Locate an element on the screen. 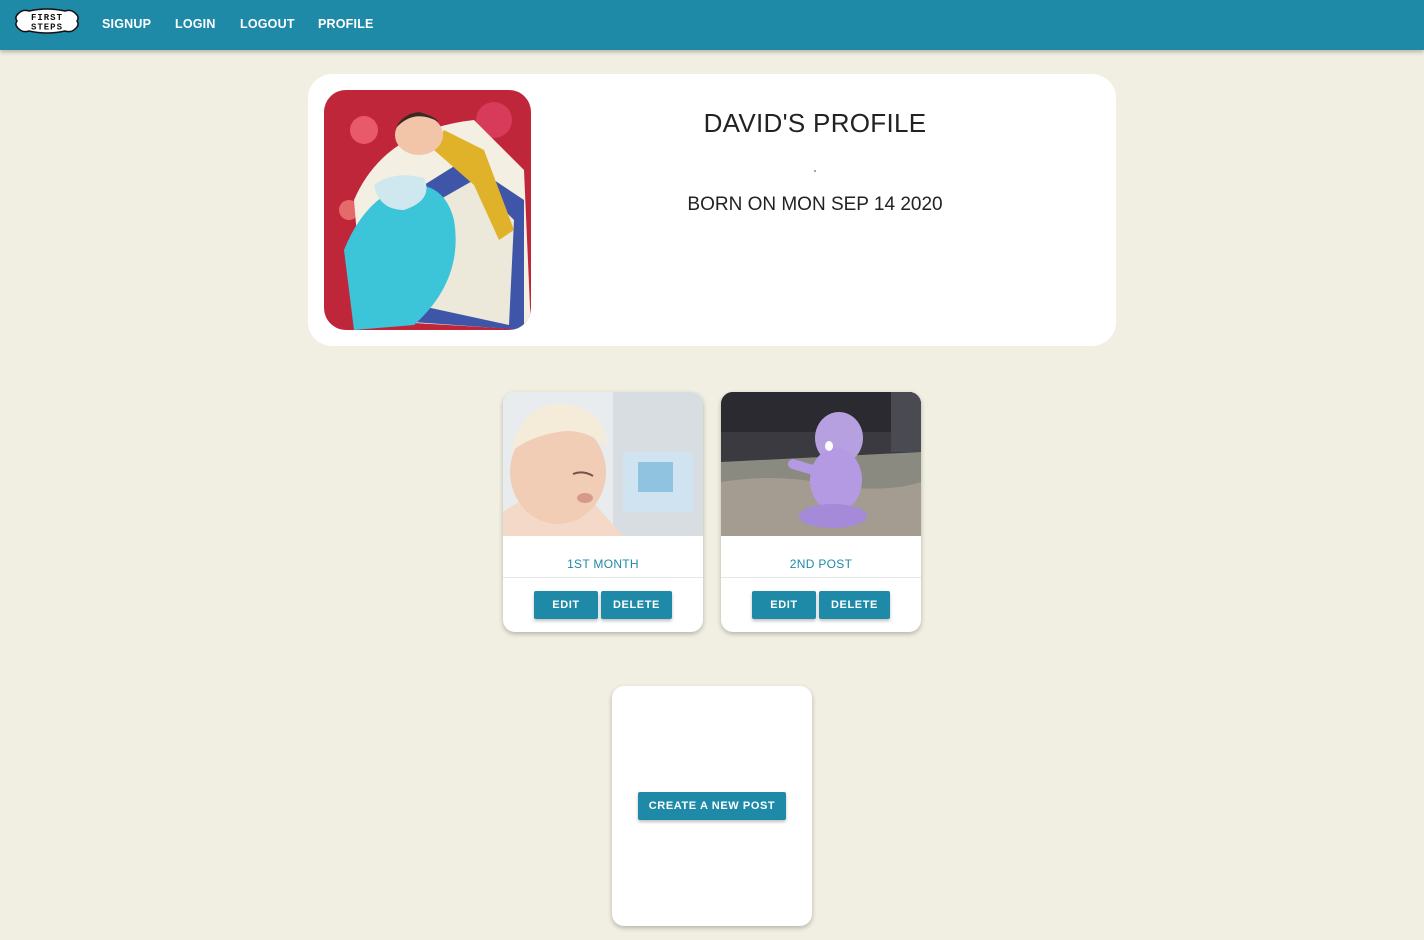 The image size is (1424, 940). profile-photo is located at coordinates (427, 210).